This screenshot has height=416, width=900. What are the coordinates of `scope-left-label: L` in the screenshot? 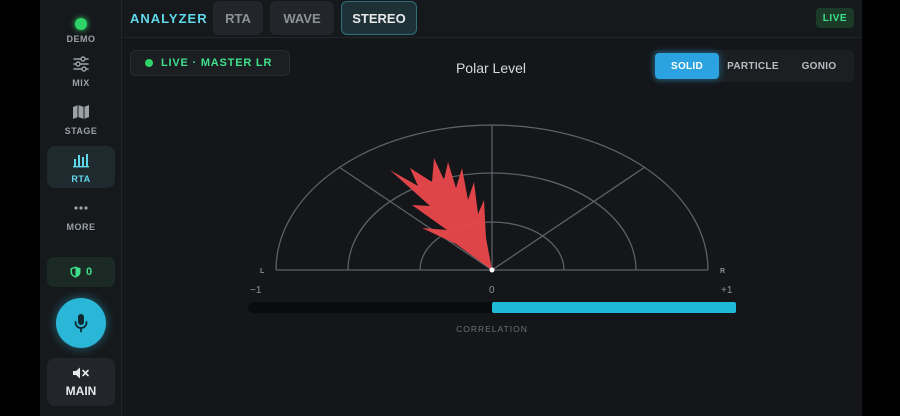 It's located at (262, 271).